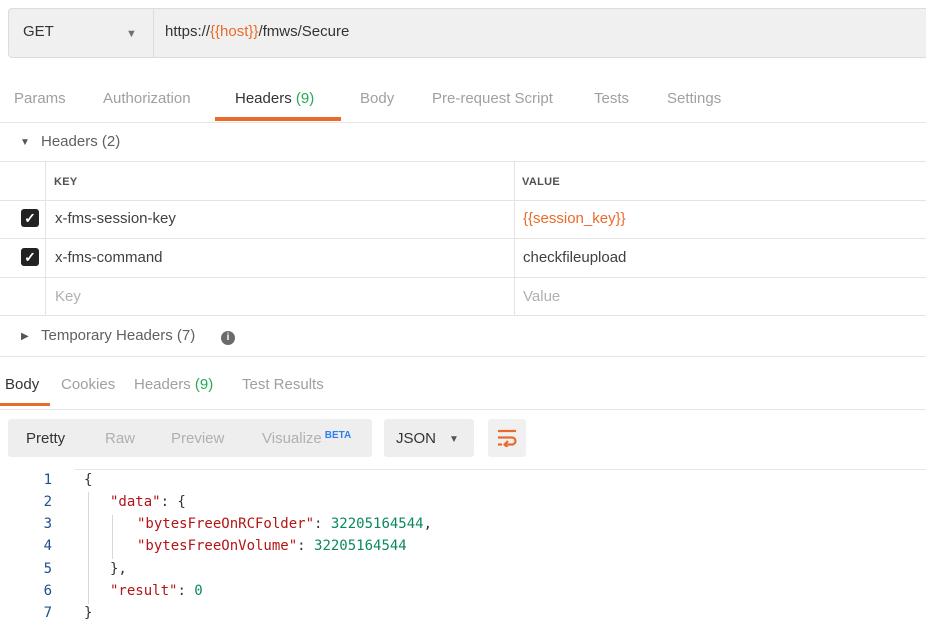 This screenshot has height=639, width=926. What do you see at coordinates (541, 296) in the screenshot?
I see `new-header-value-input: Value` at bounding box center [541, 296].